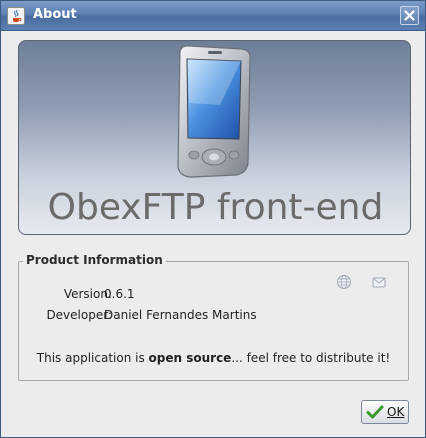 This screenshot has height=438, width=426. Describe the element at coordinates (119, 294) in the screenshot. I see `version-value: 0.6.1` at that location.